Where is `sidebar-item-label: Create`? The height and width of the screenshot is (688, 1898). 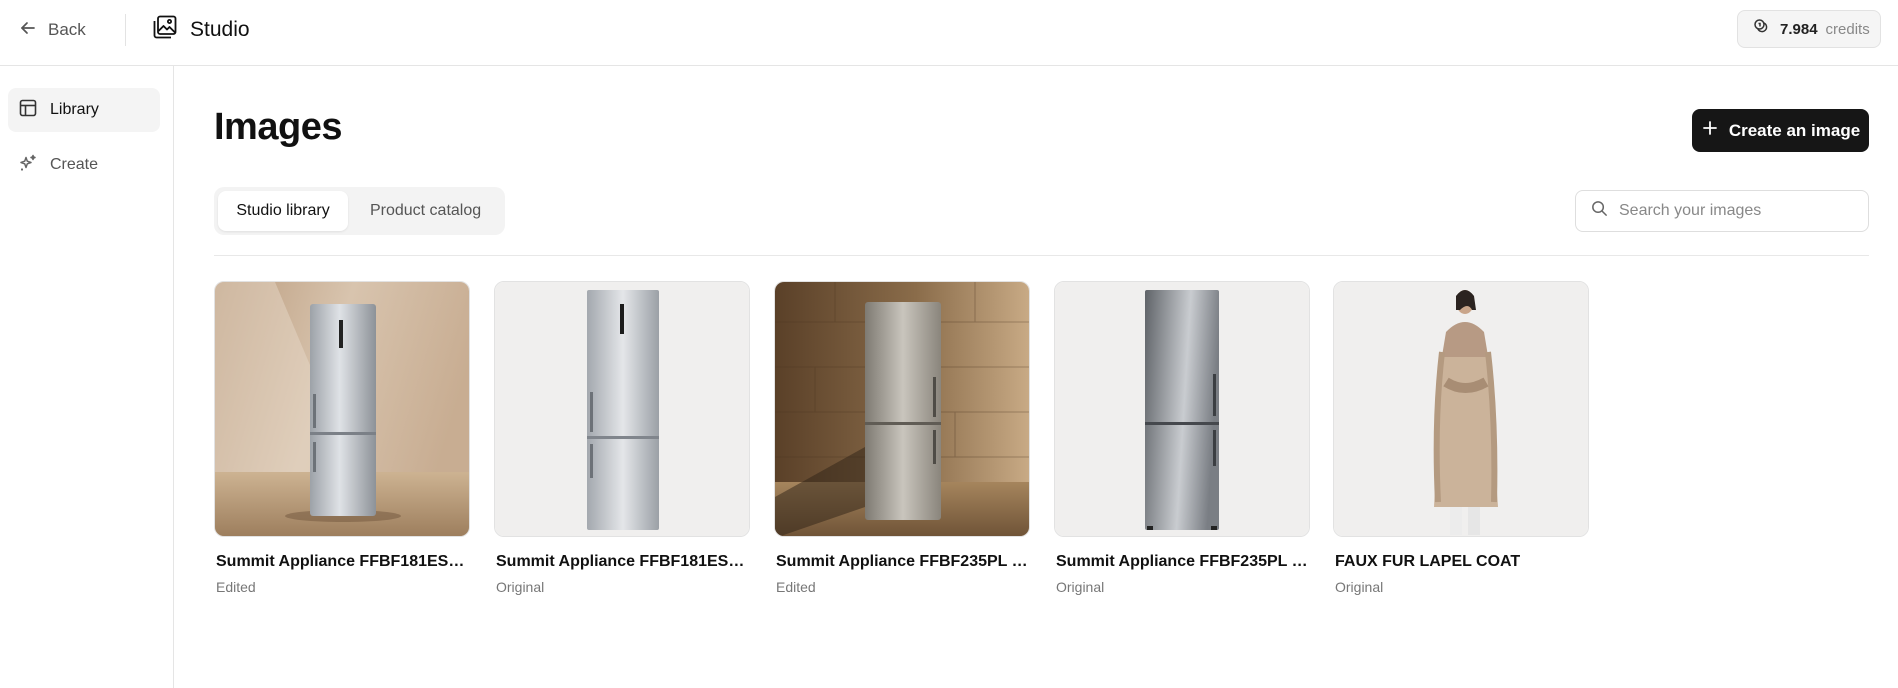 sidebar-item-label: Create is located at coordinates (74, 164).